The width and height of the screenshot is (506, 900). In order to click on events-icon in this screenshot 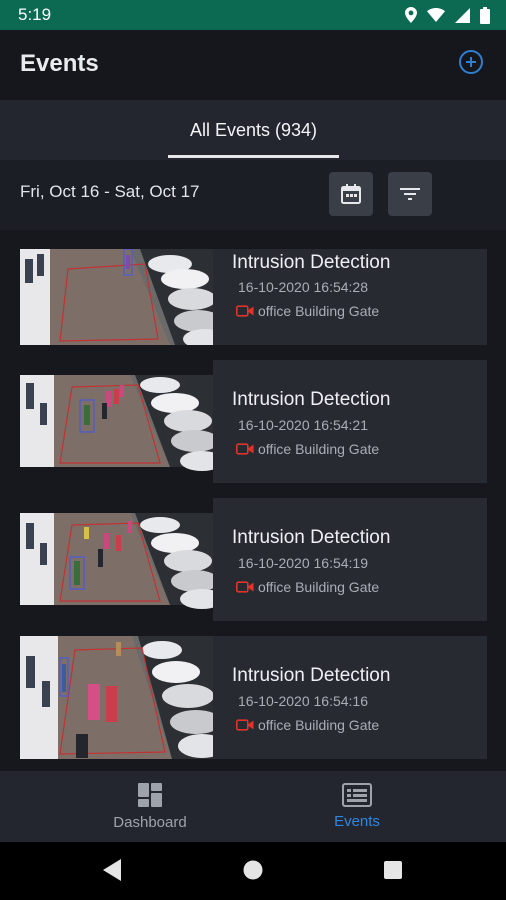, I will do `click(357, 795)`.